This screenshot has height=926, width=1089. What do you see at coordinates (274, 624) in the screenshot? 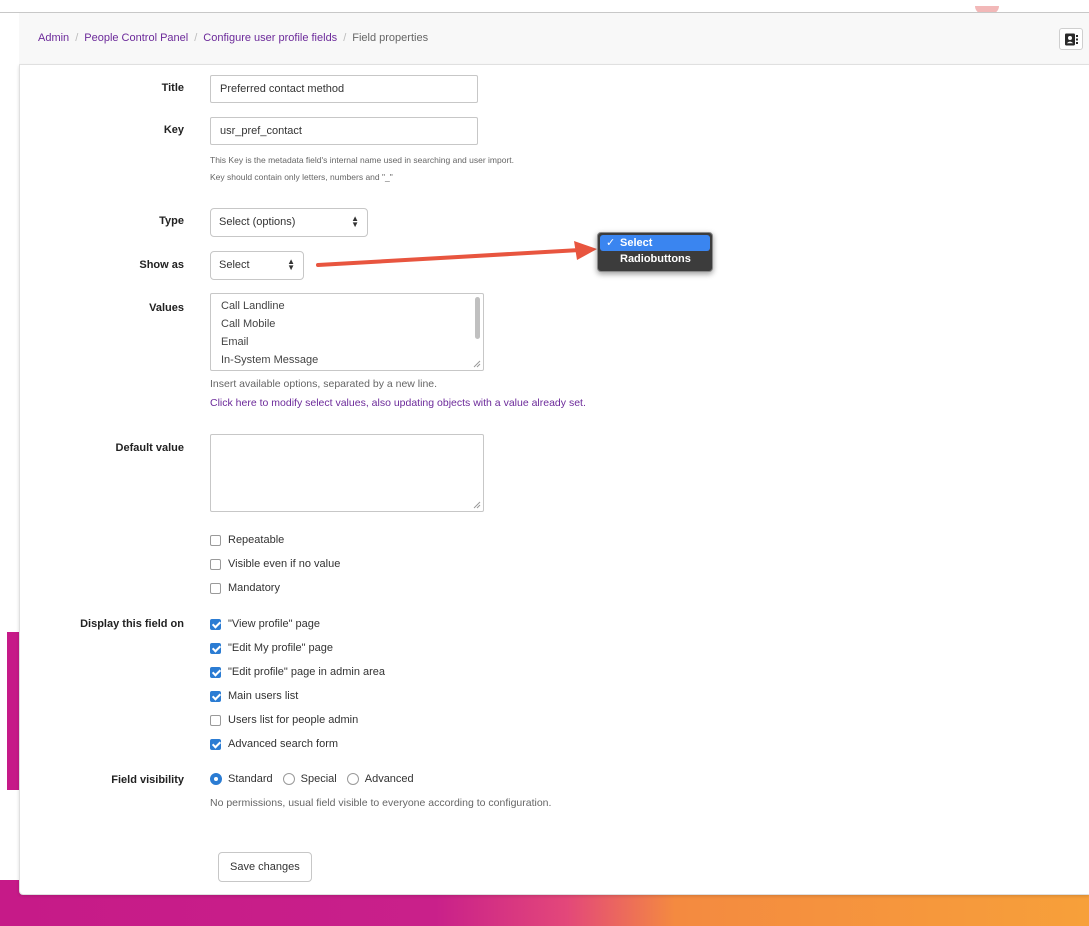
I see `checkbox-label: "View profile" page` at bounding box center [274, 624].